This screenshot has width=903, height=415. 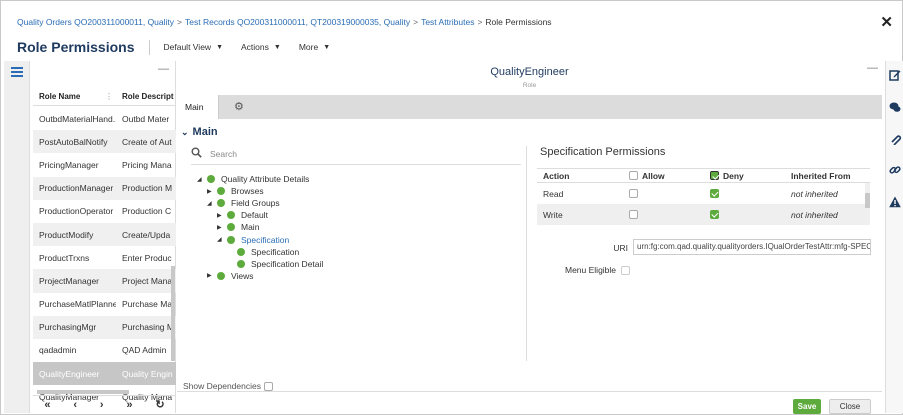 I want to click on next-page-icon: ›, so click(x=102, y=405).